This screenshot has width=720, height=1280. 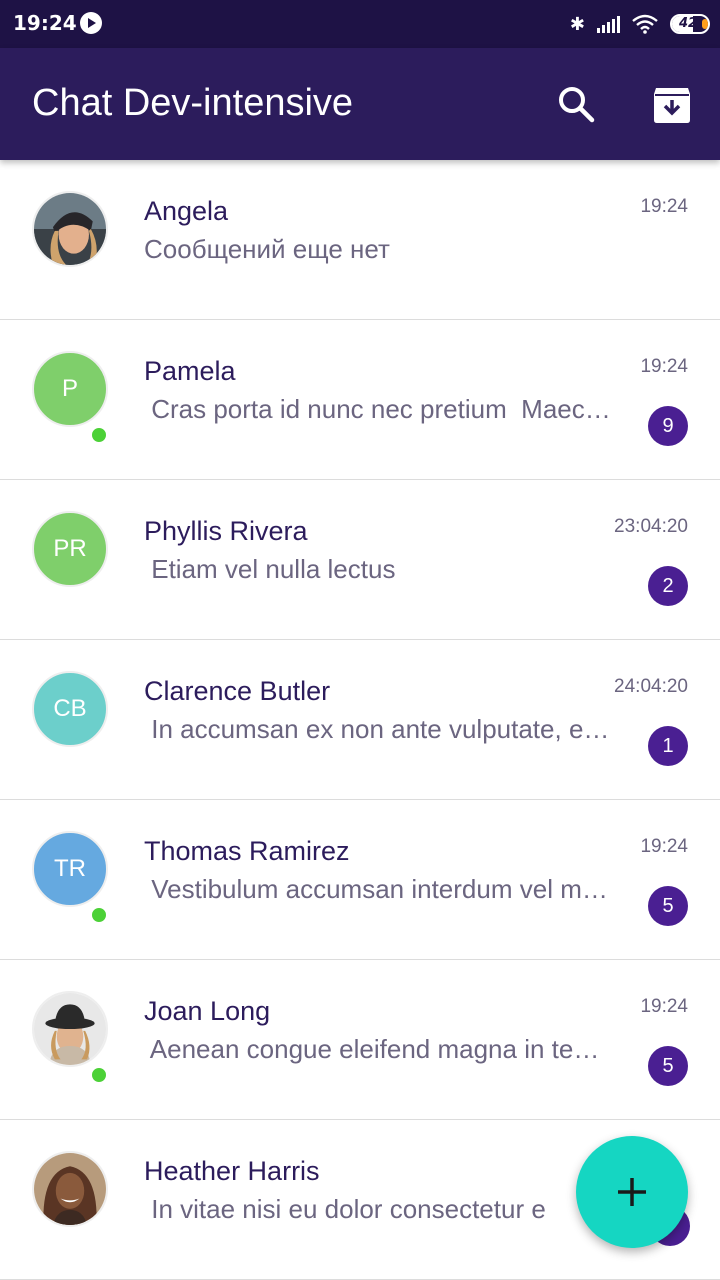 I want to click on chat-name: Thomas Ramirez, so click(x=247, y=851).